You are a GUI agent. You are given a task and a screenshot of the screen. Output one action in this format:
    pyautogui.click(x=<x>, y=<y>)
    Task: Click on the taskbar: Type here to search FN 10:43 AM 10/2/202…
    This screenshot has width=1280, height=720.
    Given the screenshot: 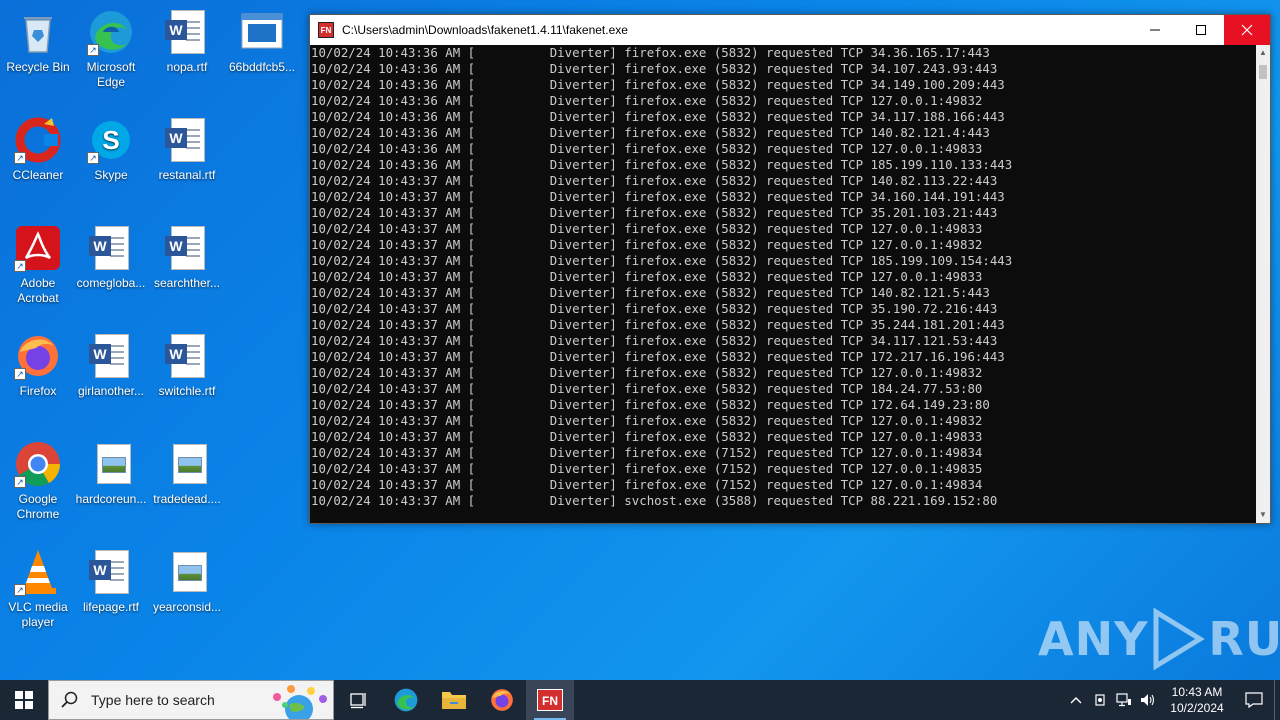 What is the action you would take?
    pyautogui.click(x=640, y=700)
    